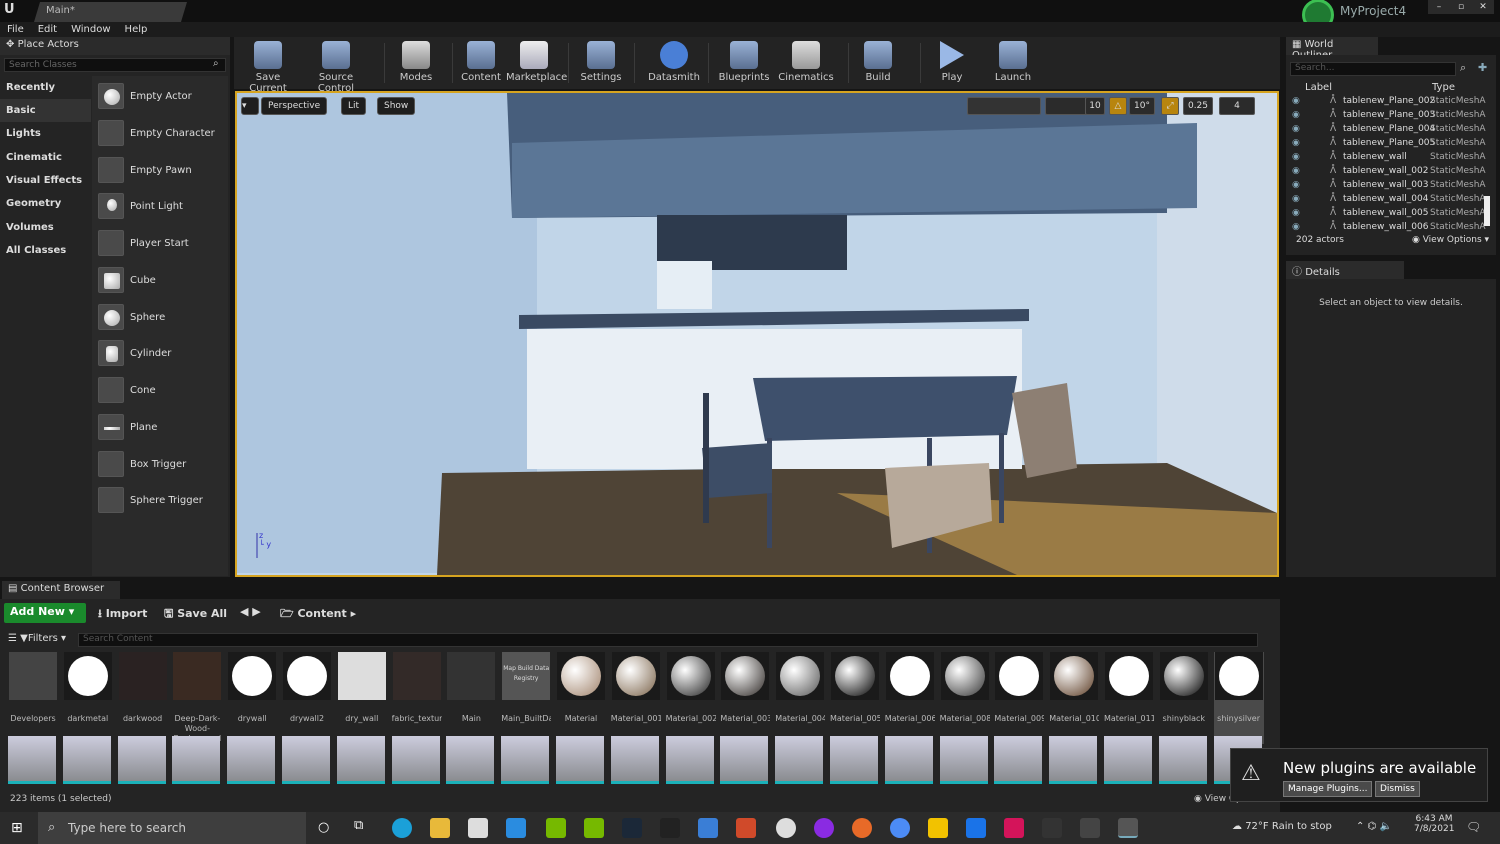 Image resolution: width=1500 pixels, height=844 pixels. I want to click on transform-tools, so click(1004, 106).